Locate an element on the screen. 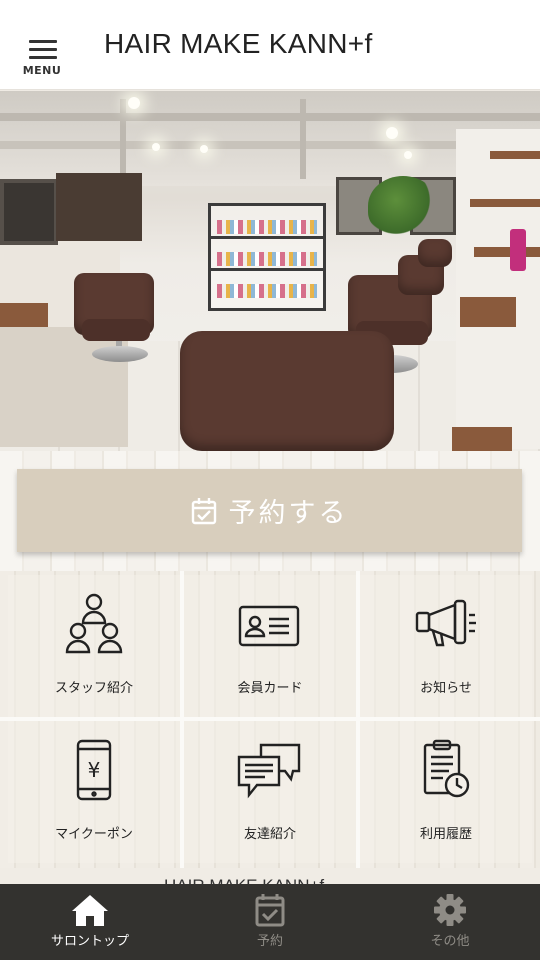  bottom-tab-bar: サロントップ 予約 その他 is located at coordinates (270, 922).